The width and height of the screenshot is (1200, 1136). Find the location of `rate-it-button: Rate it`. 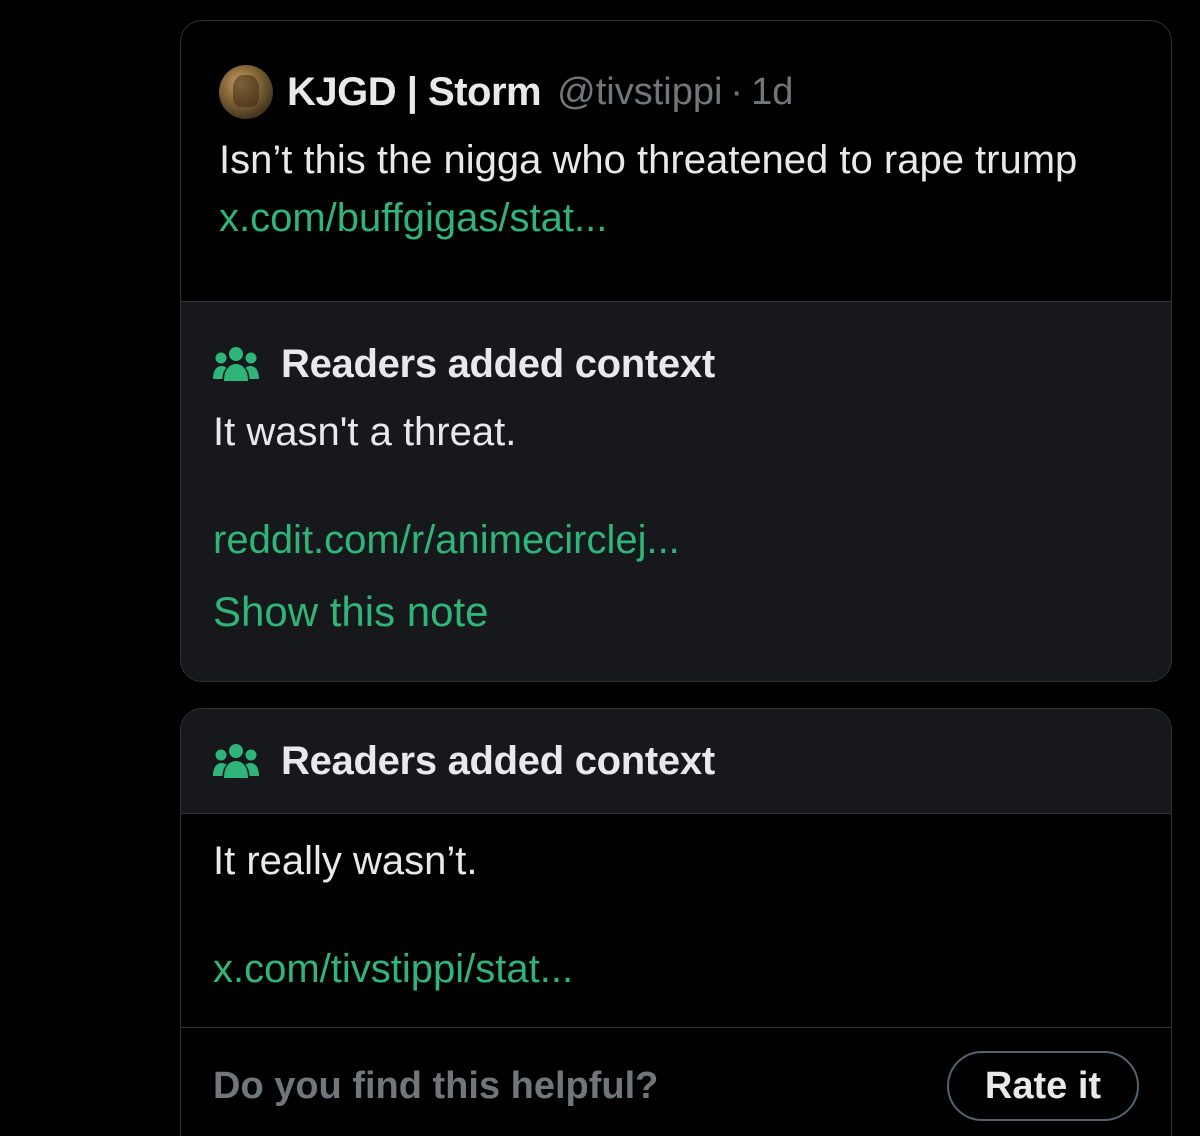

rate-it-button: Rate it is located at coordinates (1043, 1086).